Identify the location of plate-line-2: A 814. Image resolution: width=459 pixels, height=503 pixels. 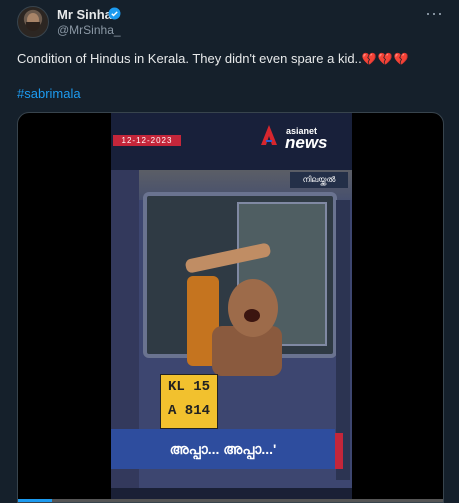
(188, 411).